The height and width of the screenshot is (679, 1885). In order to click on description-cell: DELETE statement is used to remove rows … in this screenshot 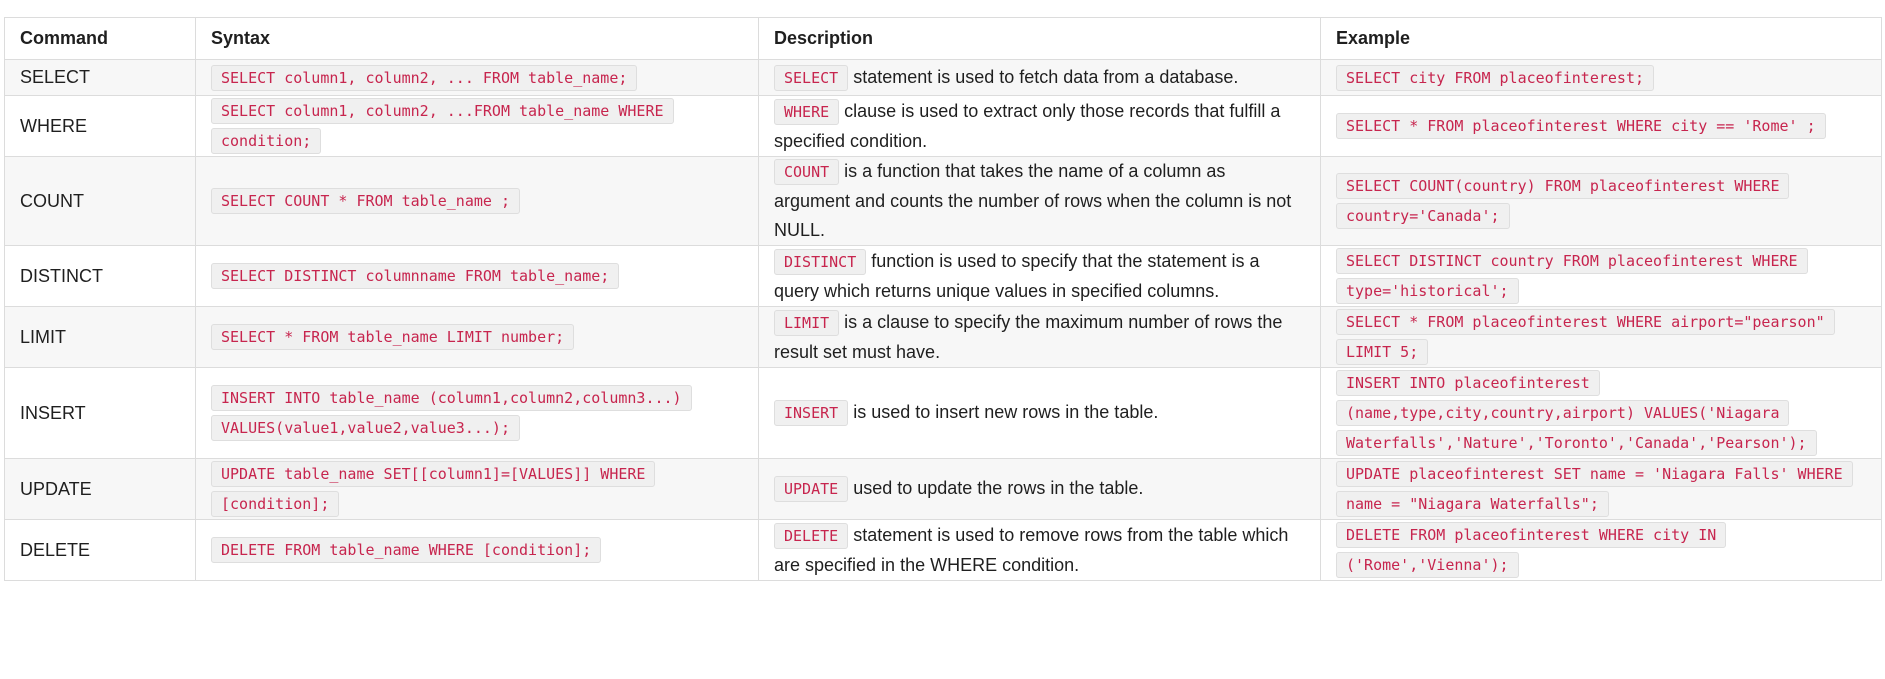, I will do `click(1039, 550)`.